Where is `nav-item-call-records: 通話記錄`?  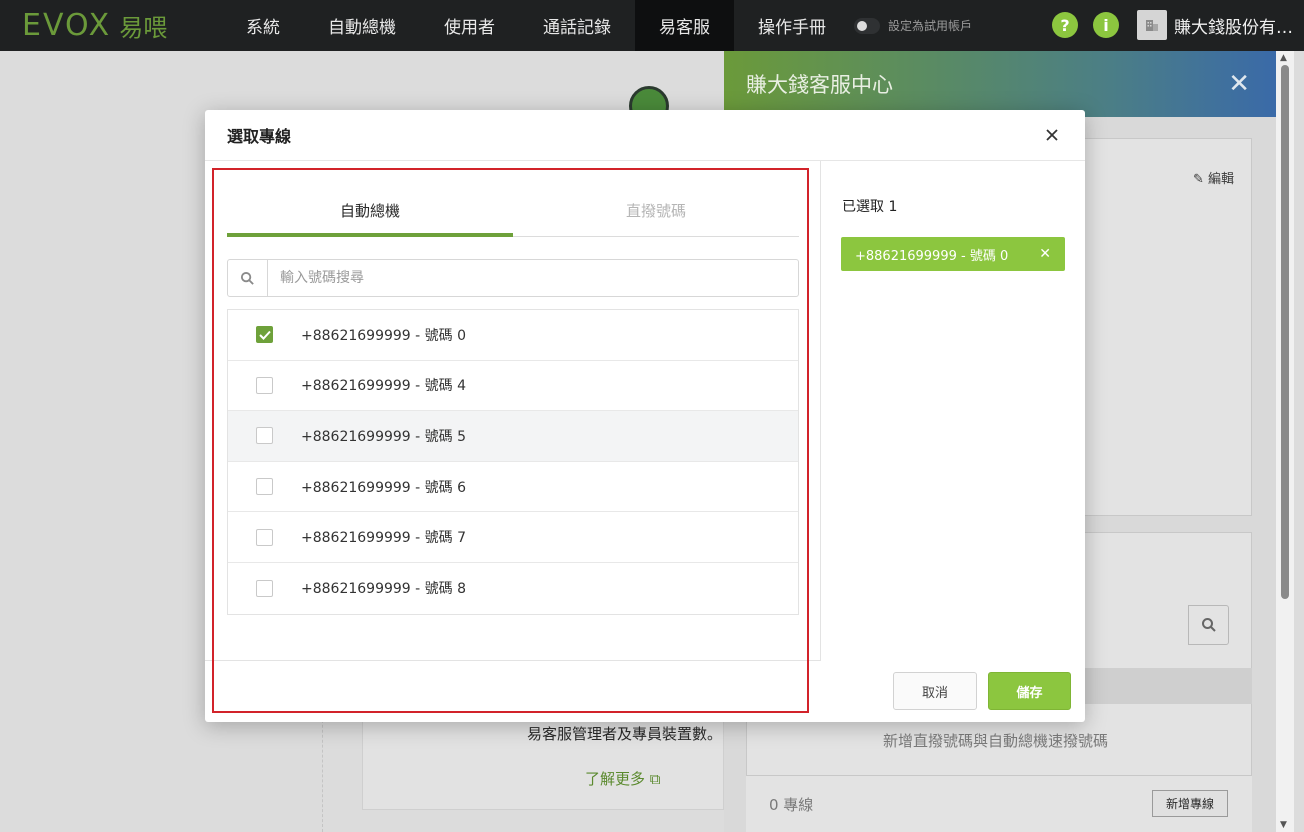
nav-item-call-records: 通話記錄 is located at coordinates (577, 25).